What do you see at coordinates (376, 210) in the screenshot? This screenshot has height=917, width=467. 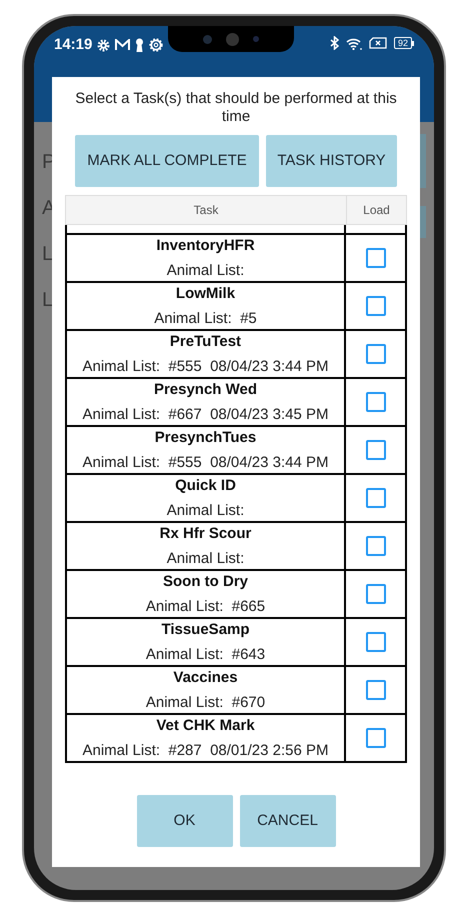 I see `column-header: Load` at bounding box center [376, 210].